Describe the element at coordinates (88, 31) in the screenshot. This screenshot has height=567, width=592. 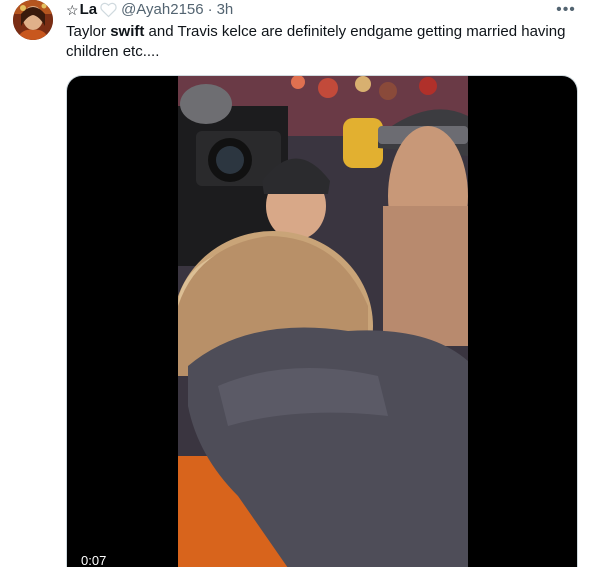
I see `tweet-text-part1: Taylor` at that location.